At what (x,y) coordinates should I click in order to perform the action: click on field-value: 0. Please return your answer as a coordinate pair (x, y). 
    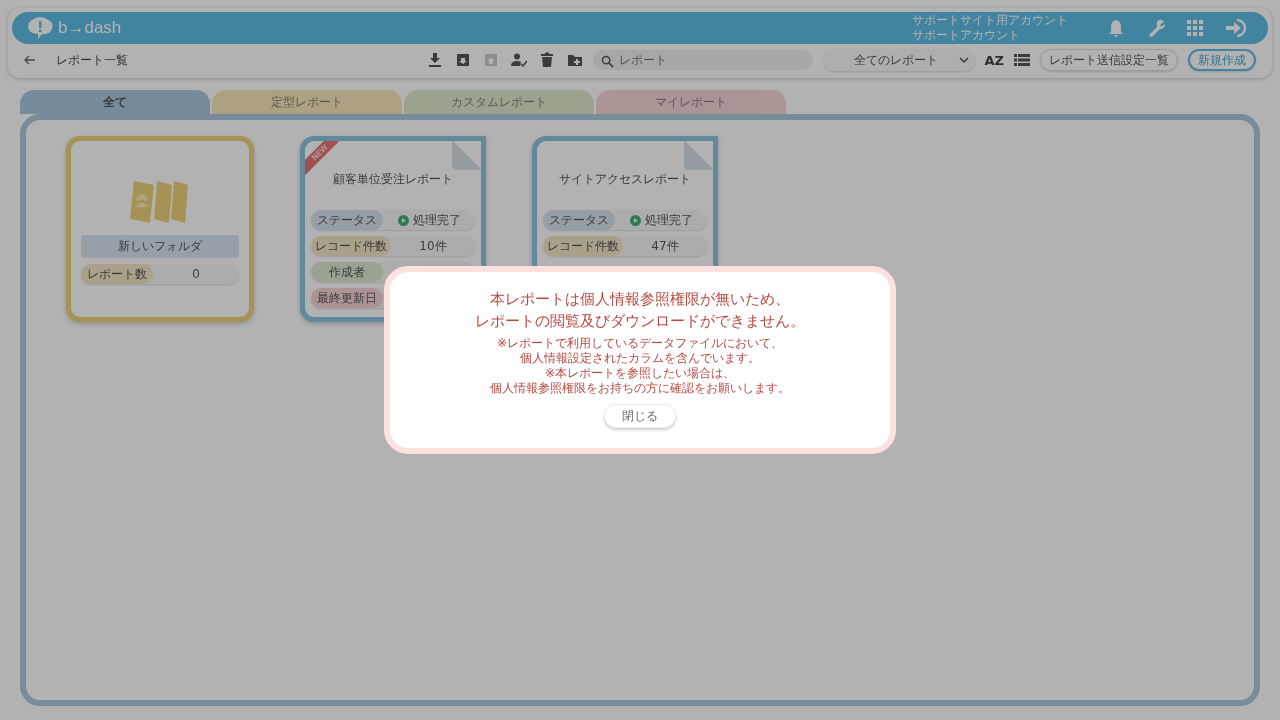
    Looking at the image, I should click on (196, 274).